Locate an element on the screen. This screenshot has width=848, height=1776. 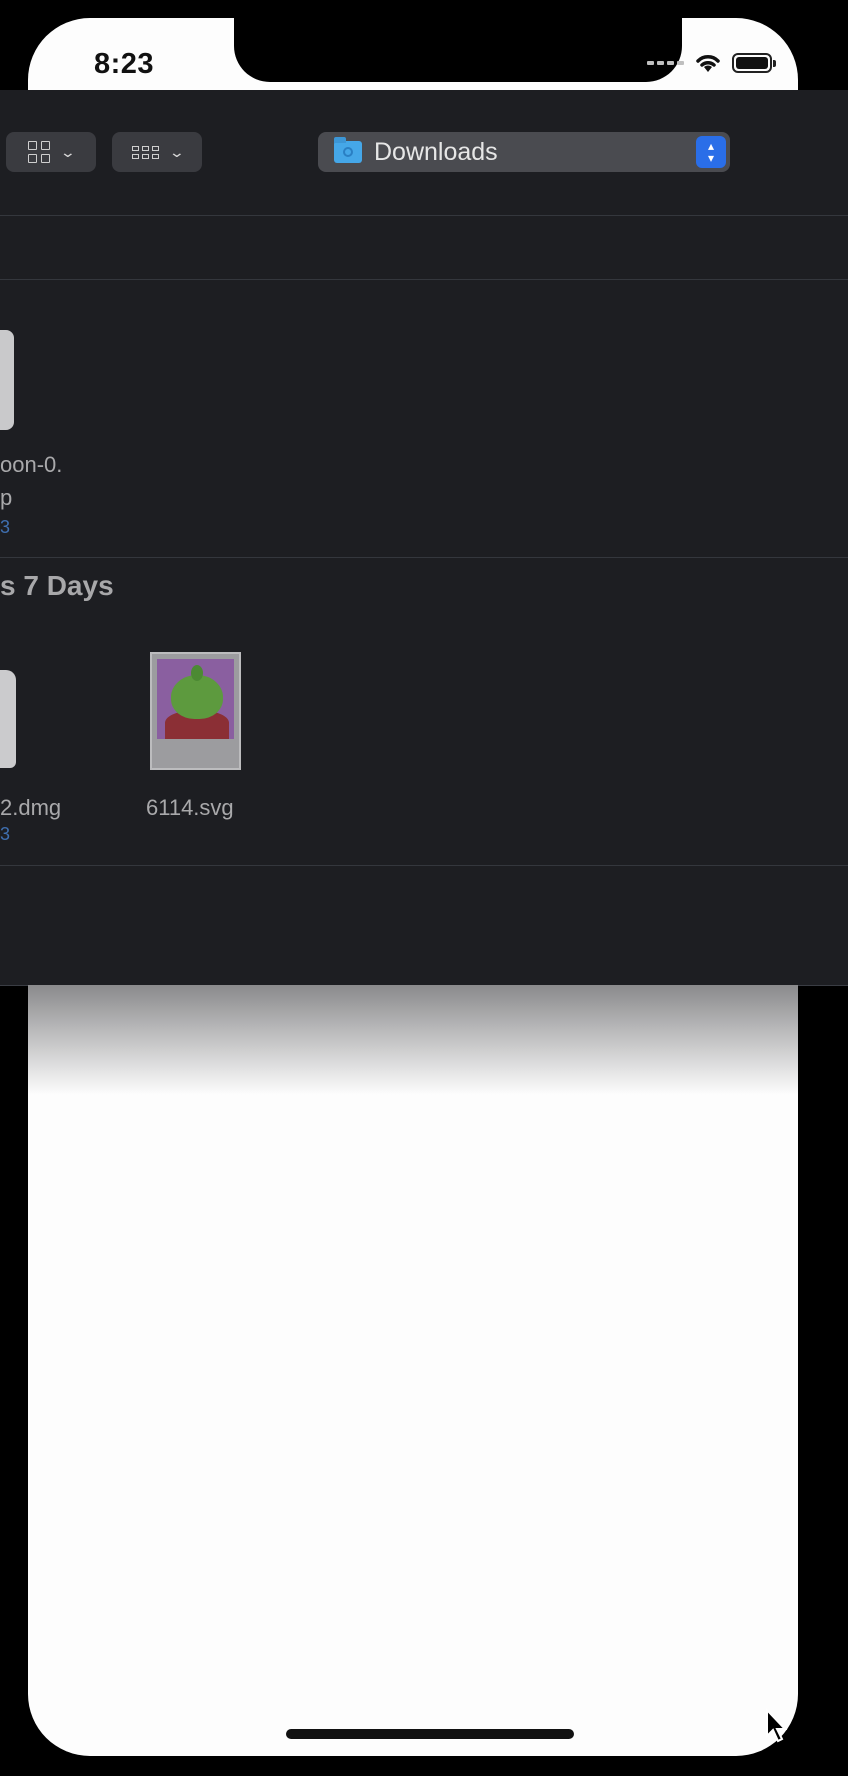
section-title: s 7 Days is located at coordinates (57, 585).